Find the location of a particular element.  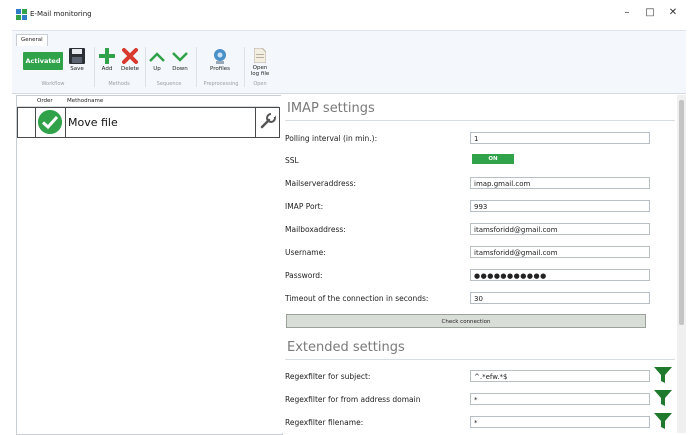

save-label: Save is located at coordinates (77, 69).